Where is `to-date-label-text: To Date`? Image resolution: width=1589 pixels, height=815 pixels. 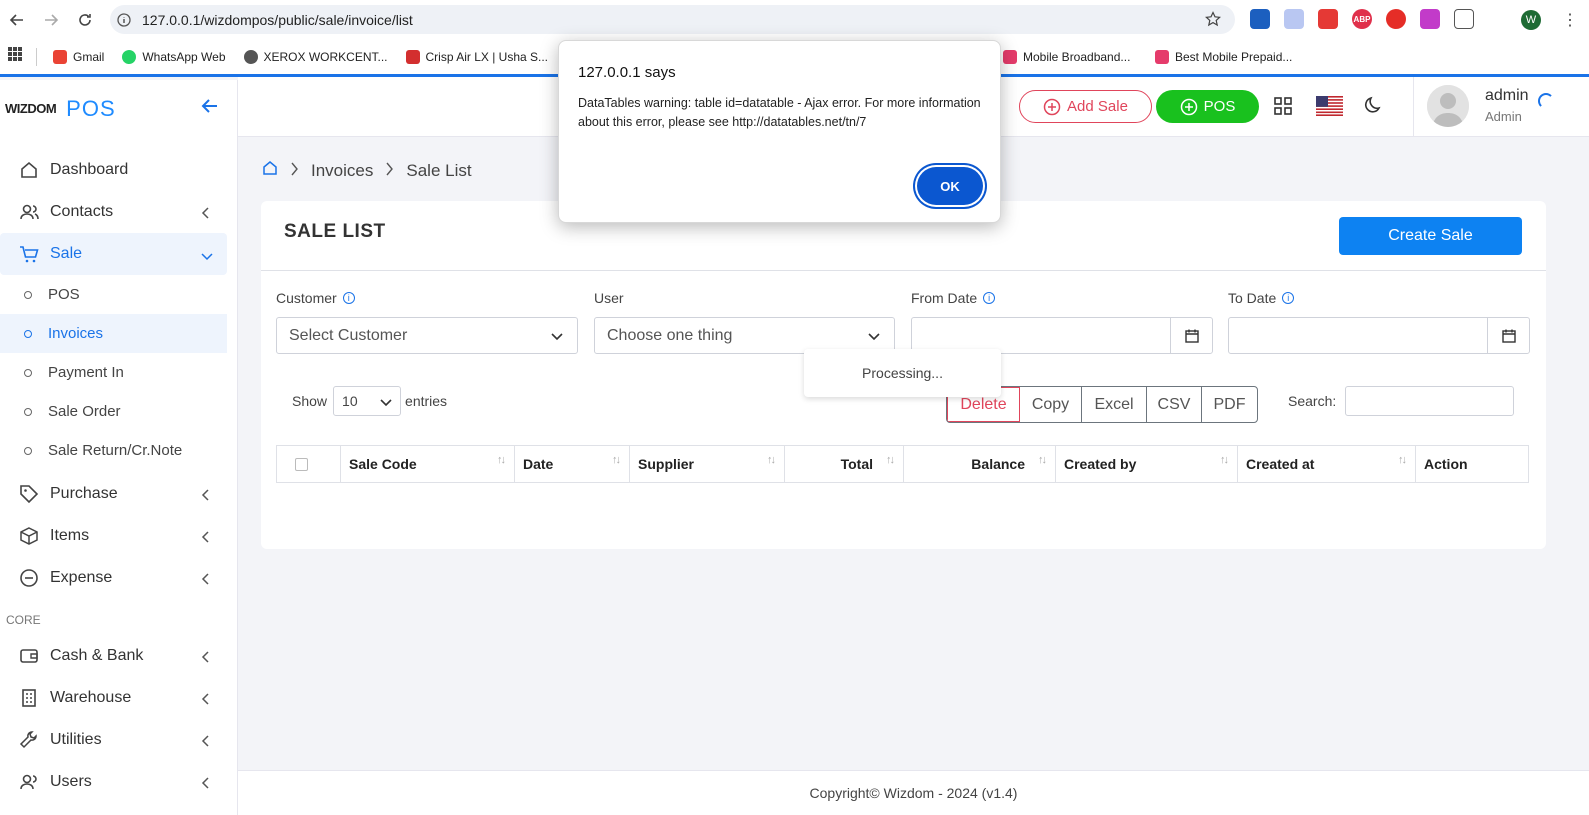 to-date-label-text: To Date is located at coordinates (1252, 298).